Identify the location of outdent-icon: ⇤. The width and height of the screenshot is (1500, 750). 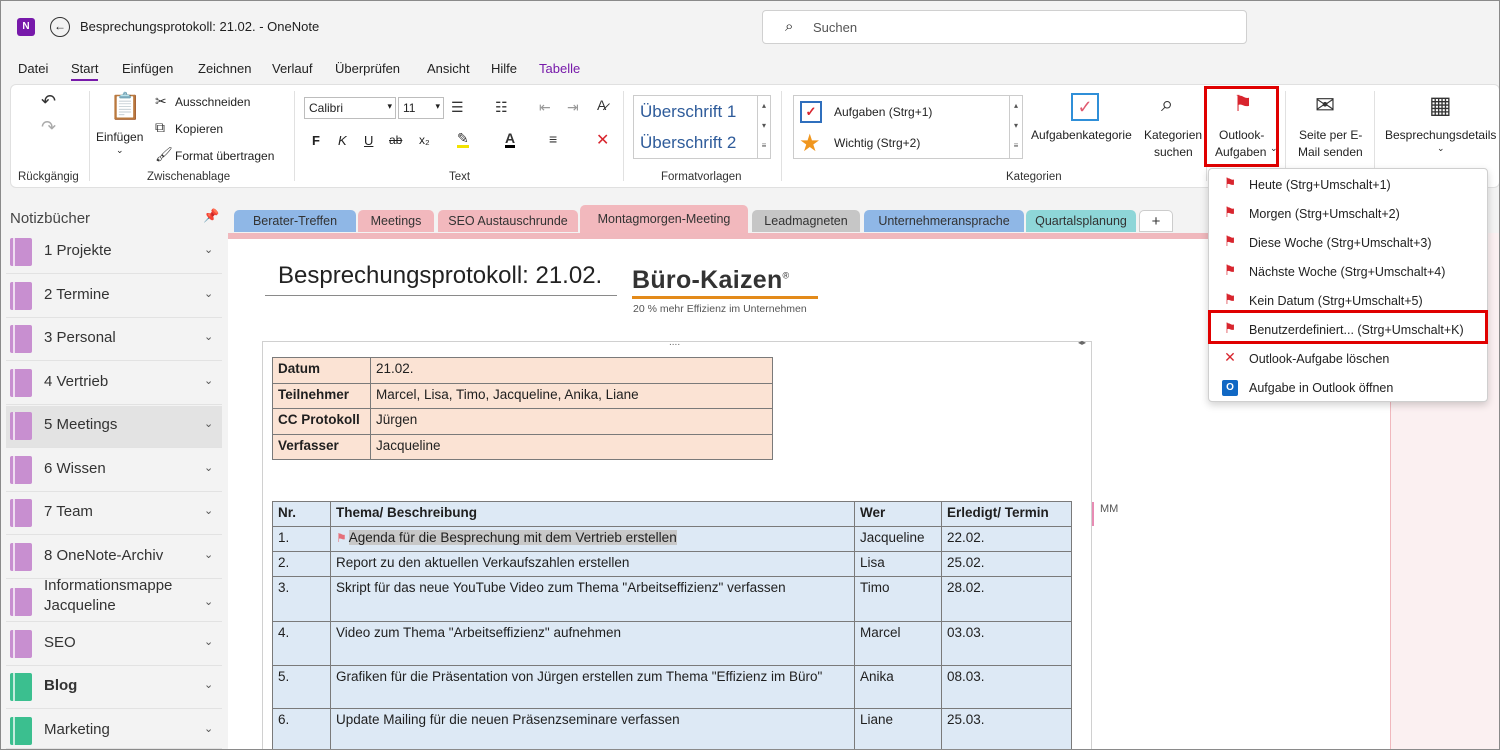
(545, 107).